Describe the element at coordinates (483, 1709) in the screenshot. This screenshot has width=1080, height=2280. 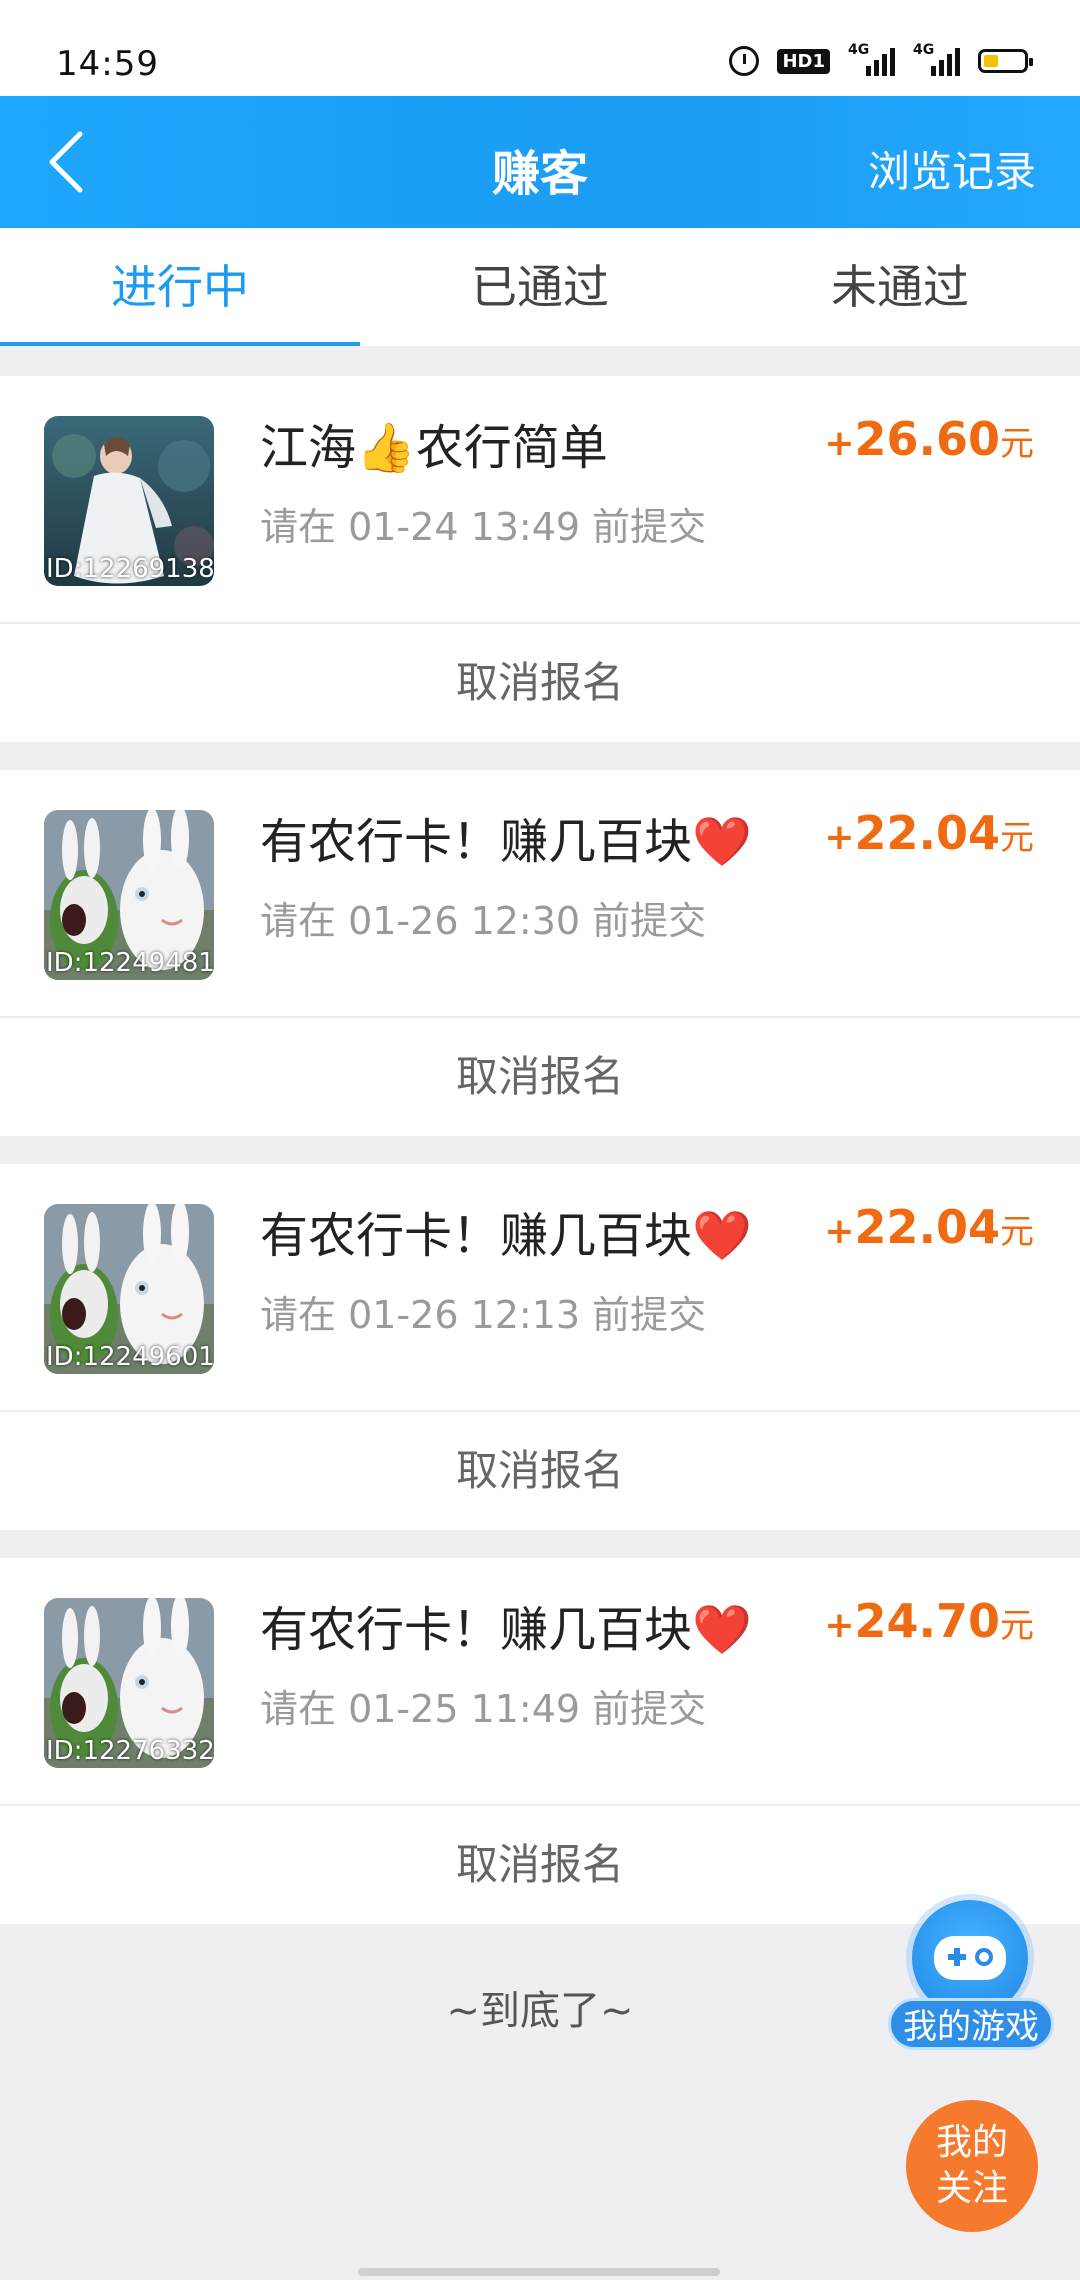
I see `task-deadline: 请在 01-25 11:49 前提交` at that location.